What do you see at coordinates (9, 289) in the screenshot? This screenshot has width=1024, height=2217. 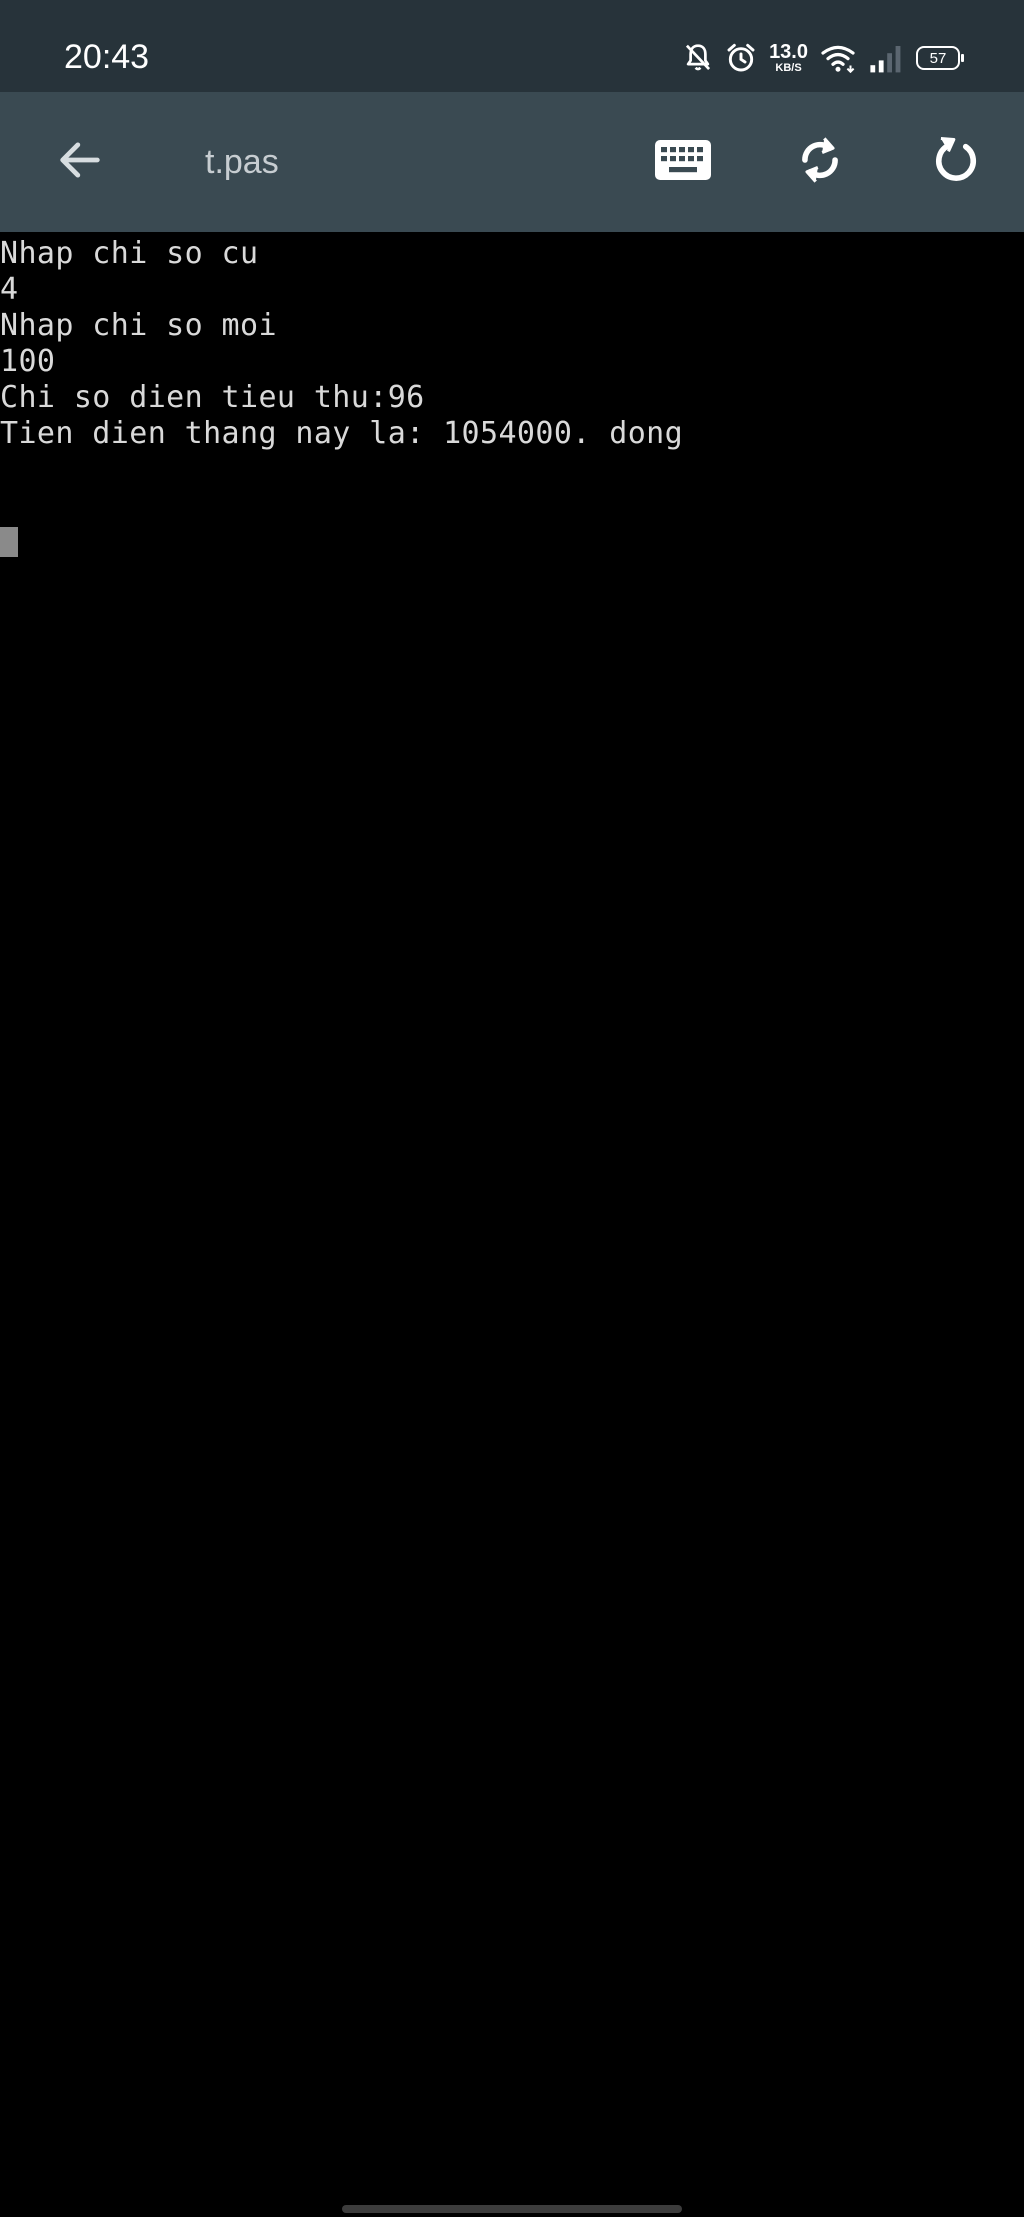 I see `terminal-line: 4` at bounding box center [9, 289].